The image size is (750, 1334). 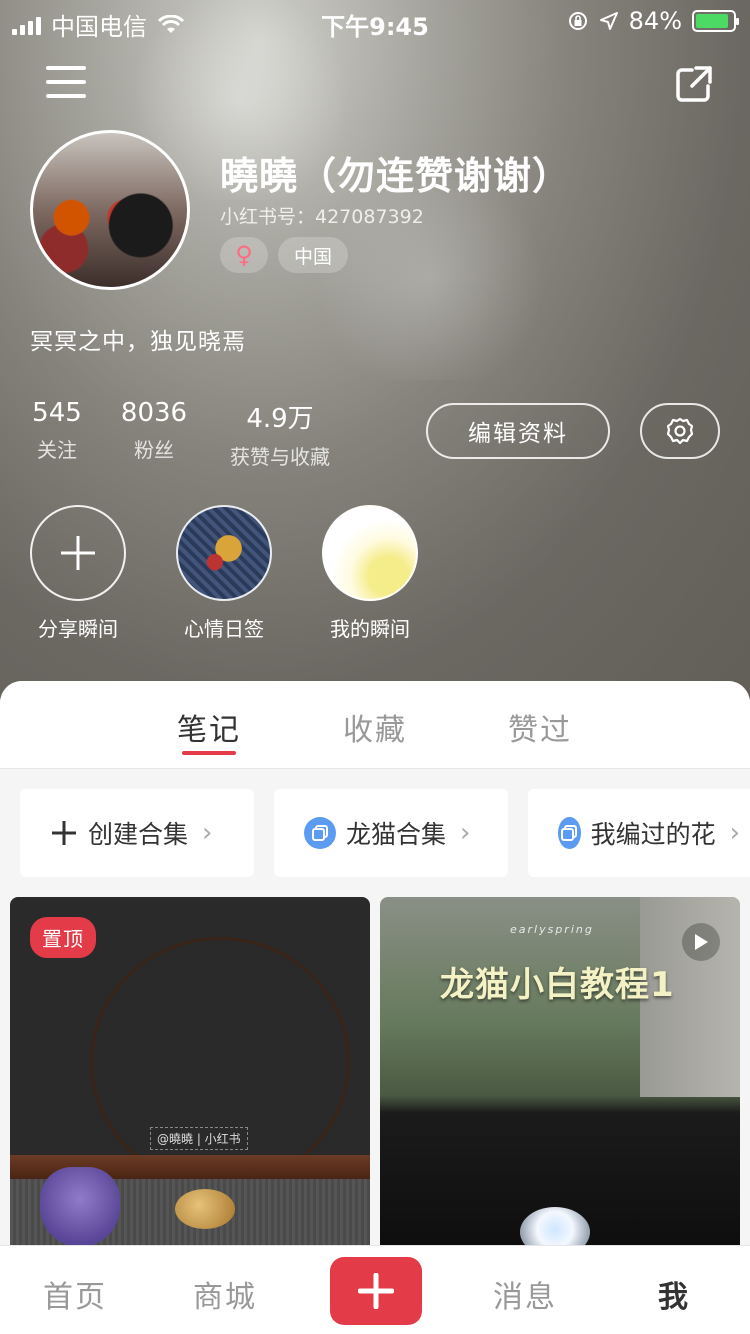 What do you see at coordinates (190, 1077) in the screenshot?
I see `note-card: @曉曉 | 小红书 置顶` at bounding box center [190, 1077].